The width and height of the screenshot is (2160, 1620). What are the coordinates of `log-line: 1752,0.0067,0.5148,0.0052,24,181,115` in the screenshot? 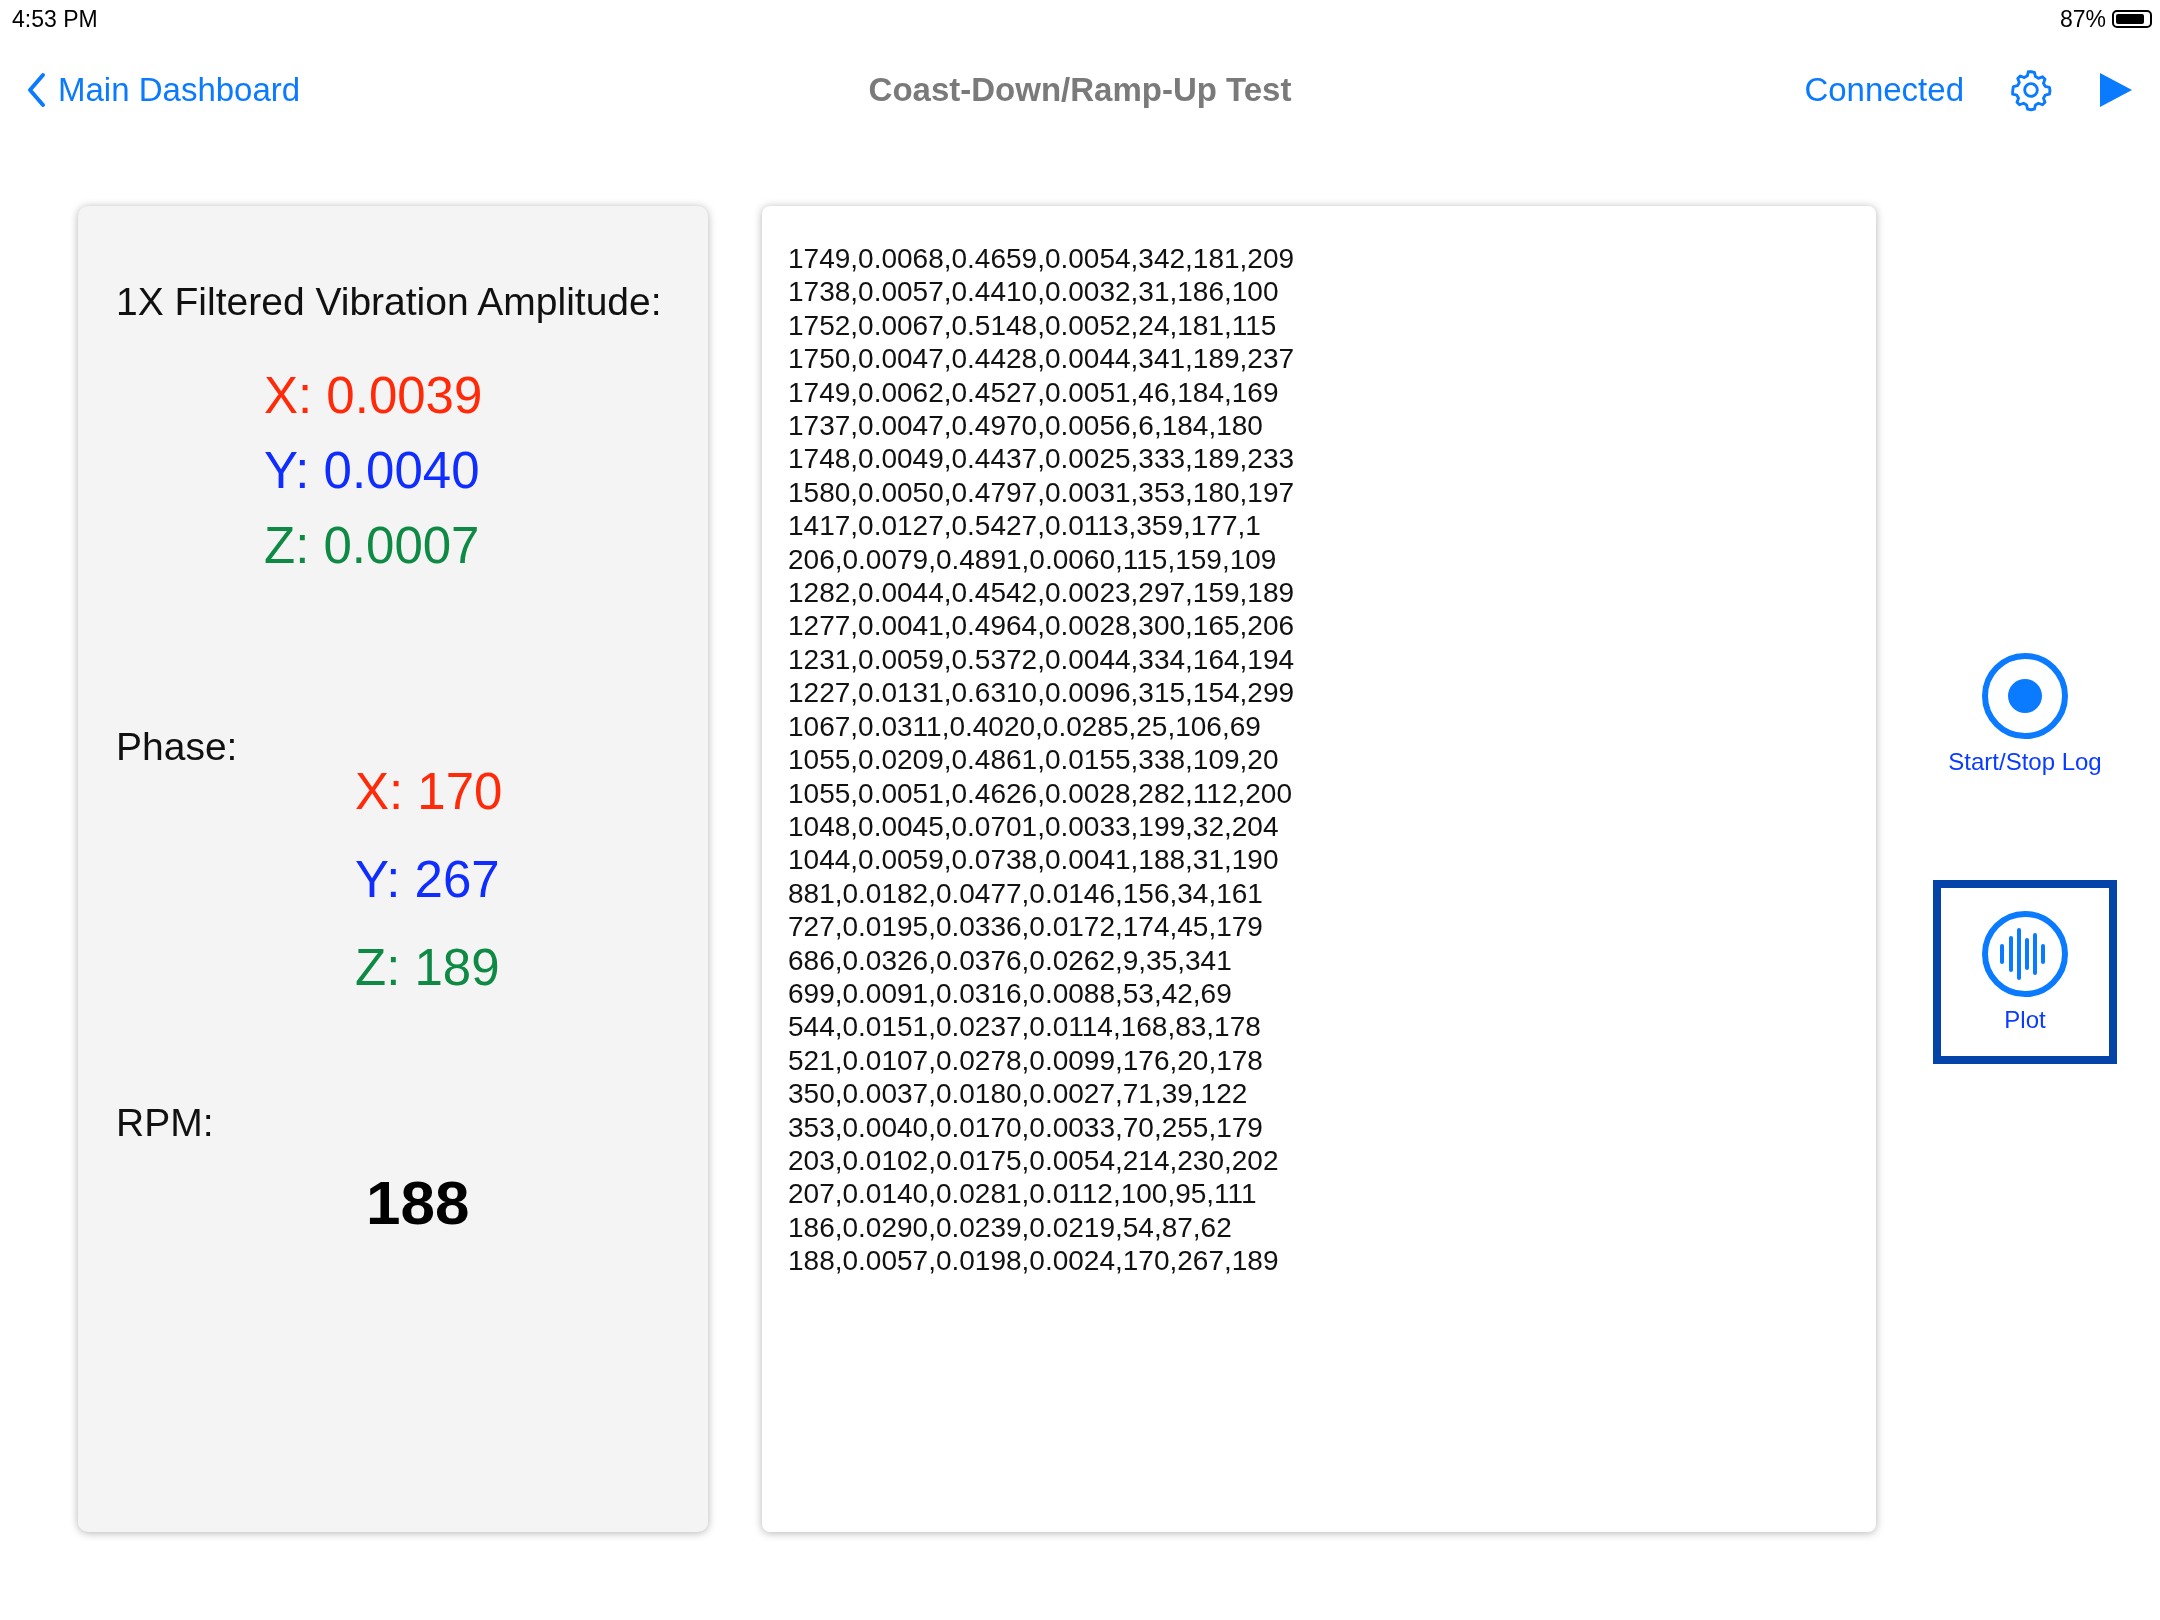 It's located at (1033, 325).